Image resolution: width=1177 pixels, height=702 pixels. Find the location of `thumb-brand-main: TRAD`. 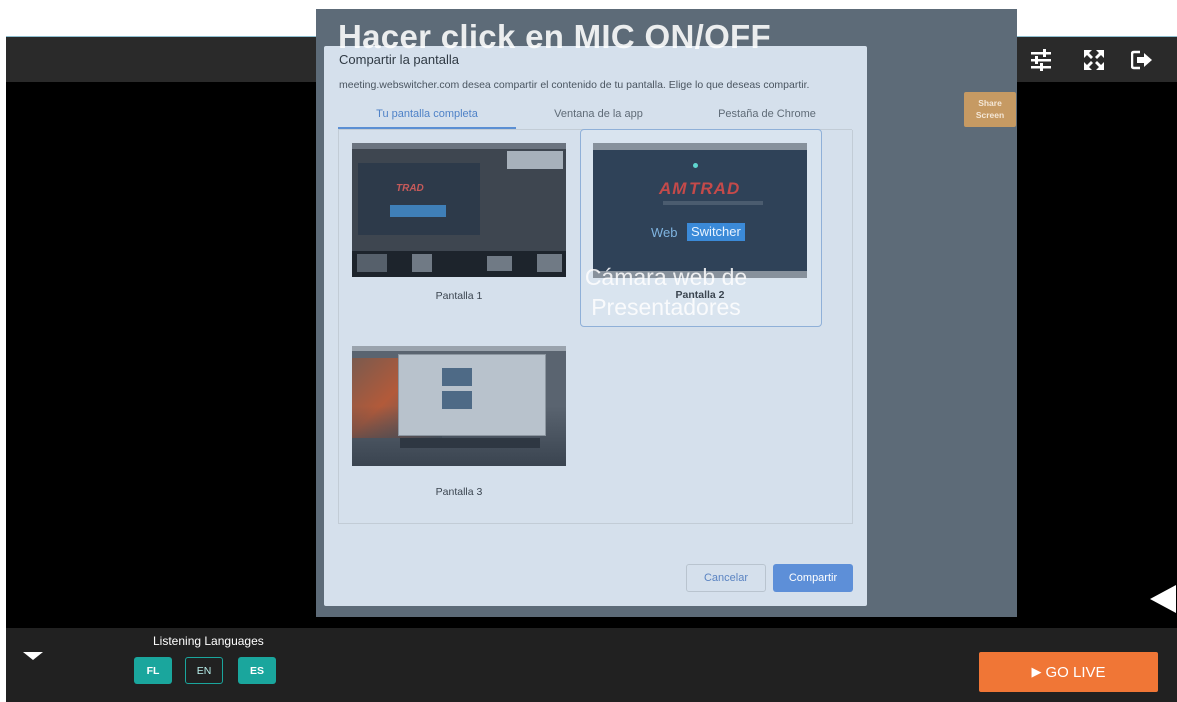

thumb-brand-main: TRAD is located at coordinates (715, 188).